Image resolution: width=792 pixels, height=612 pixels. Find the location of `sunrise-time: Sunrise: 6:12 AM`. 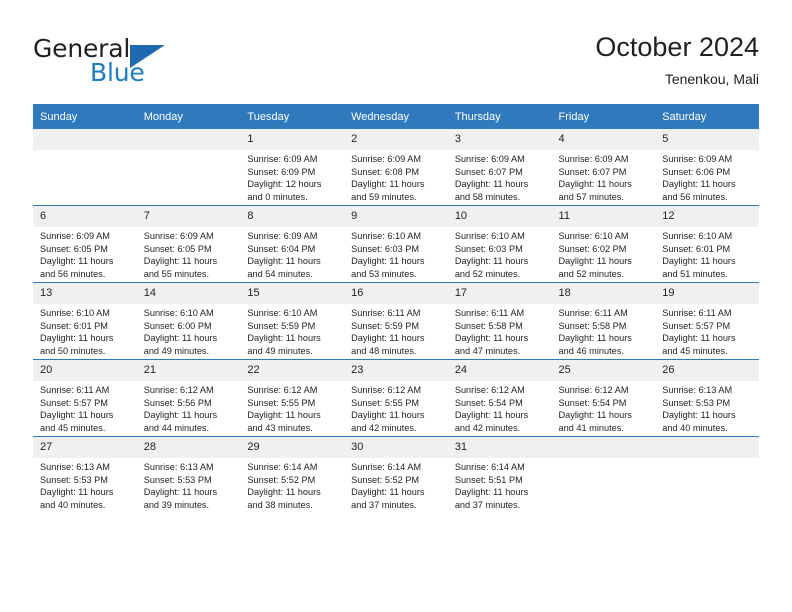

sunrise-time: Sunrise: 6:12 AM is located at coordinates (489, 390).